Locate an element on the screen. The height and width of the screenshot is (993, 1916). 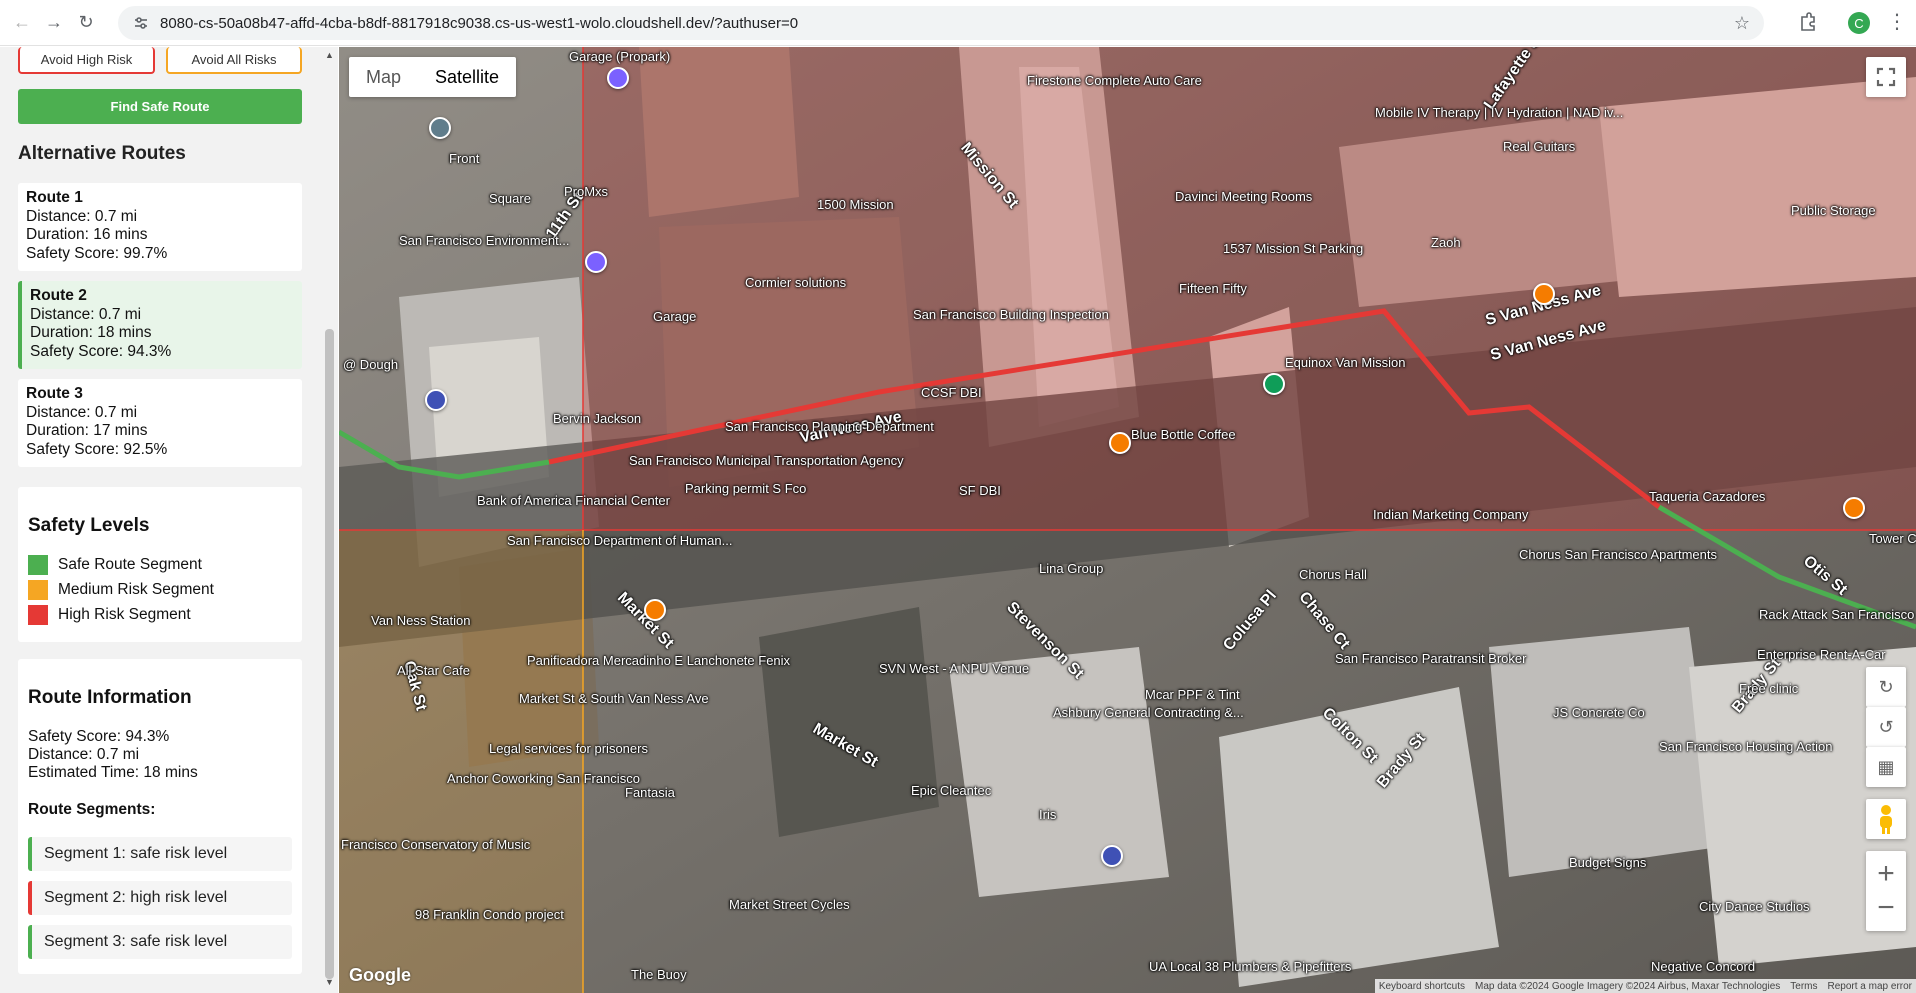
place-label: Enterprise Rent-A-Car is located at coordinates (1821, 654).